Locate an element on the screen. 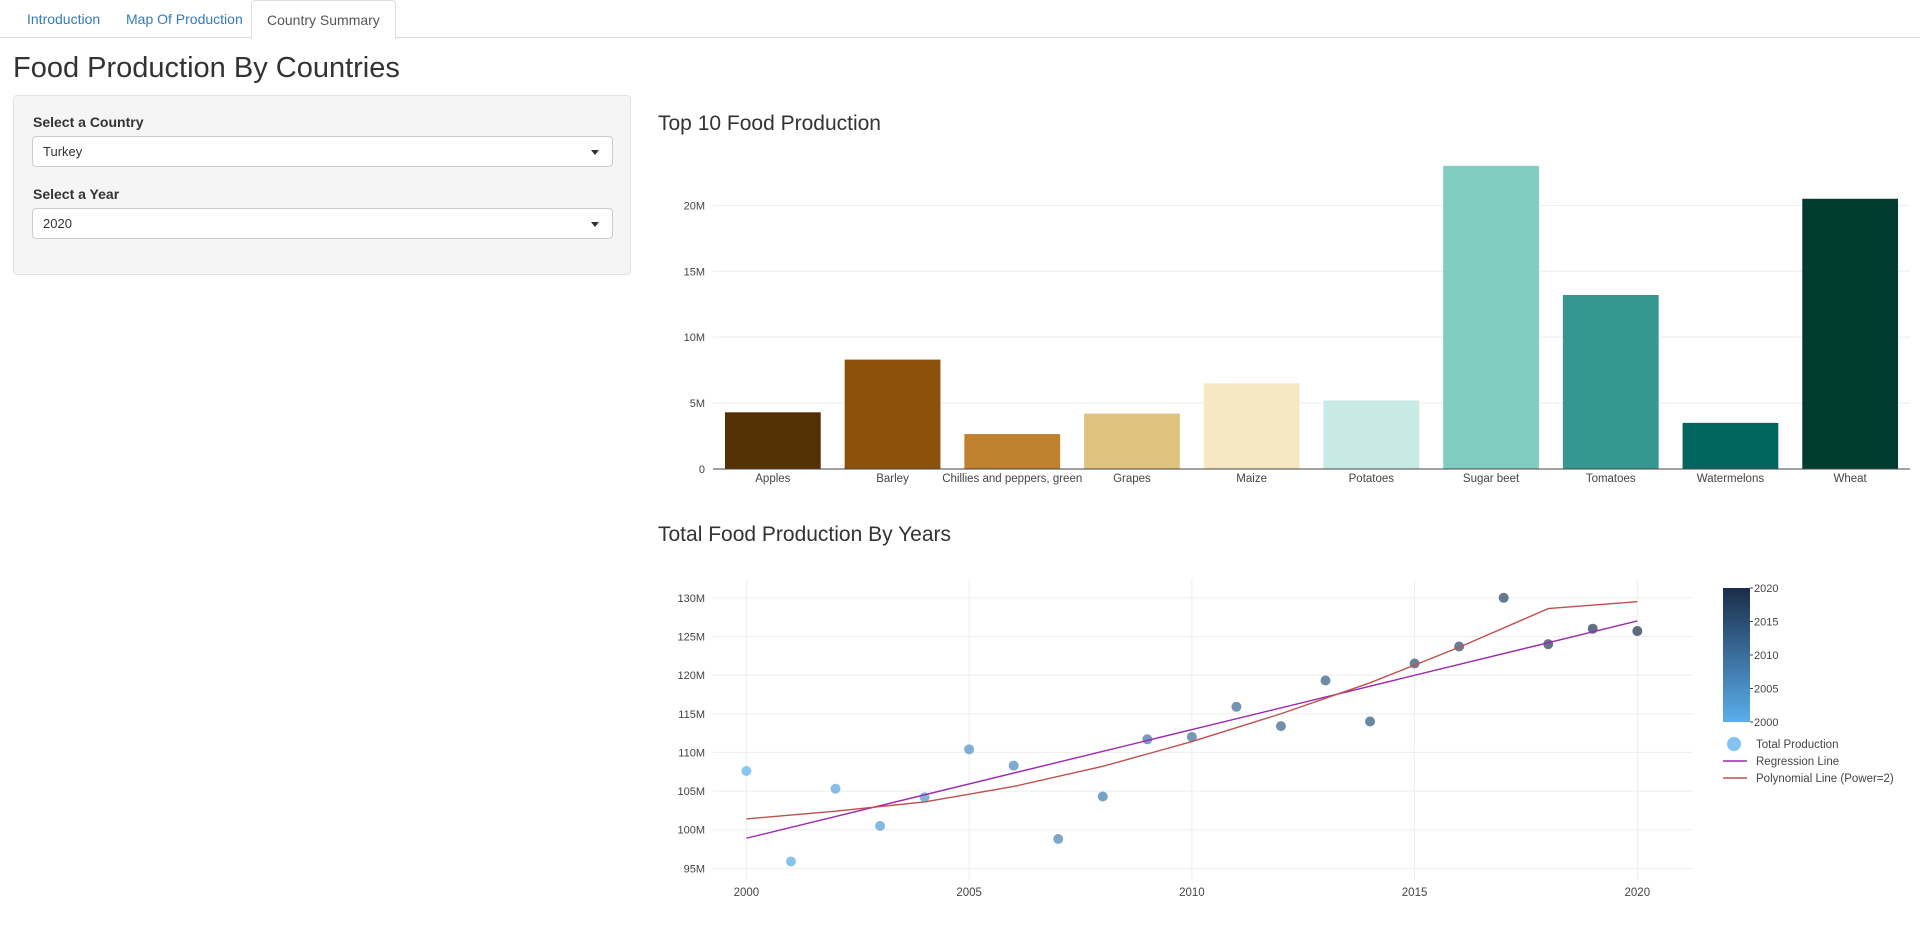  year-select-label: Select a Year is located at coordinates (76, 194).